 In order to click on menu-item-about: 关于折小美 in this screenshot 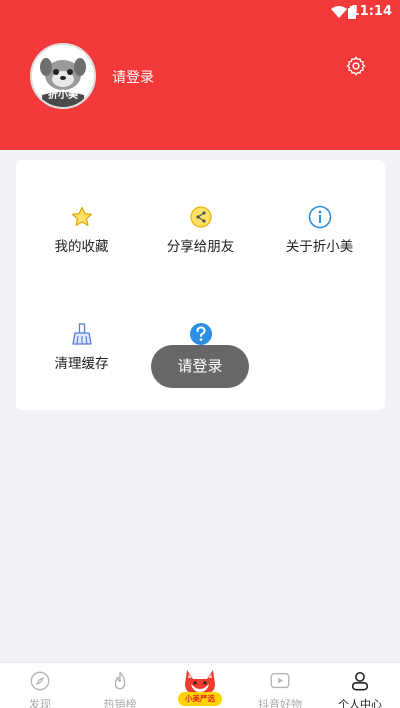, I will do `click(319, 230)`.